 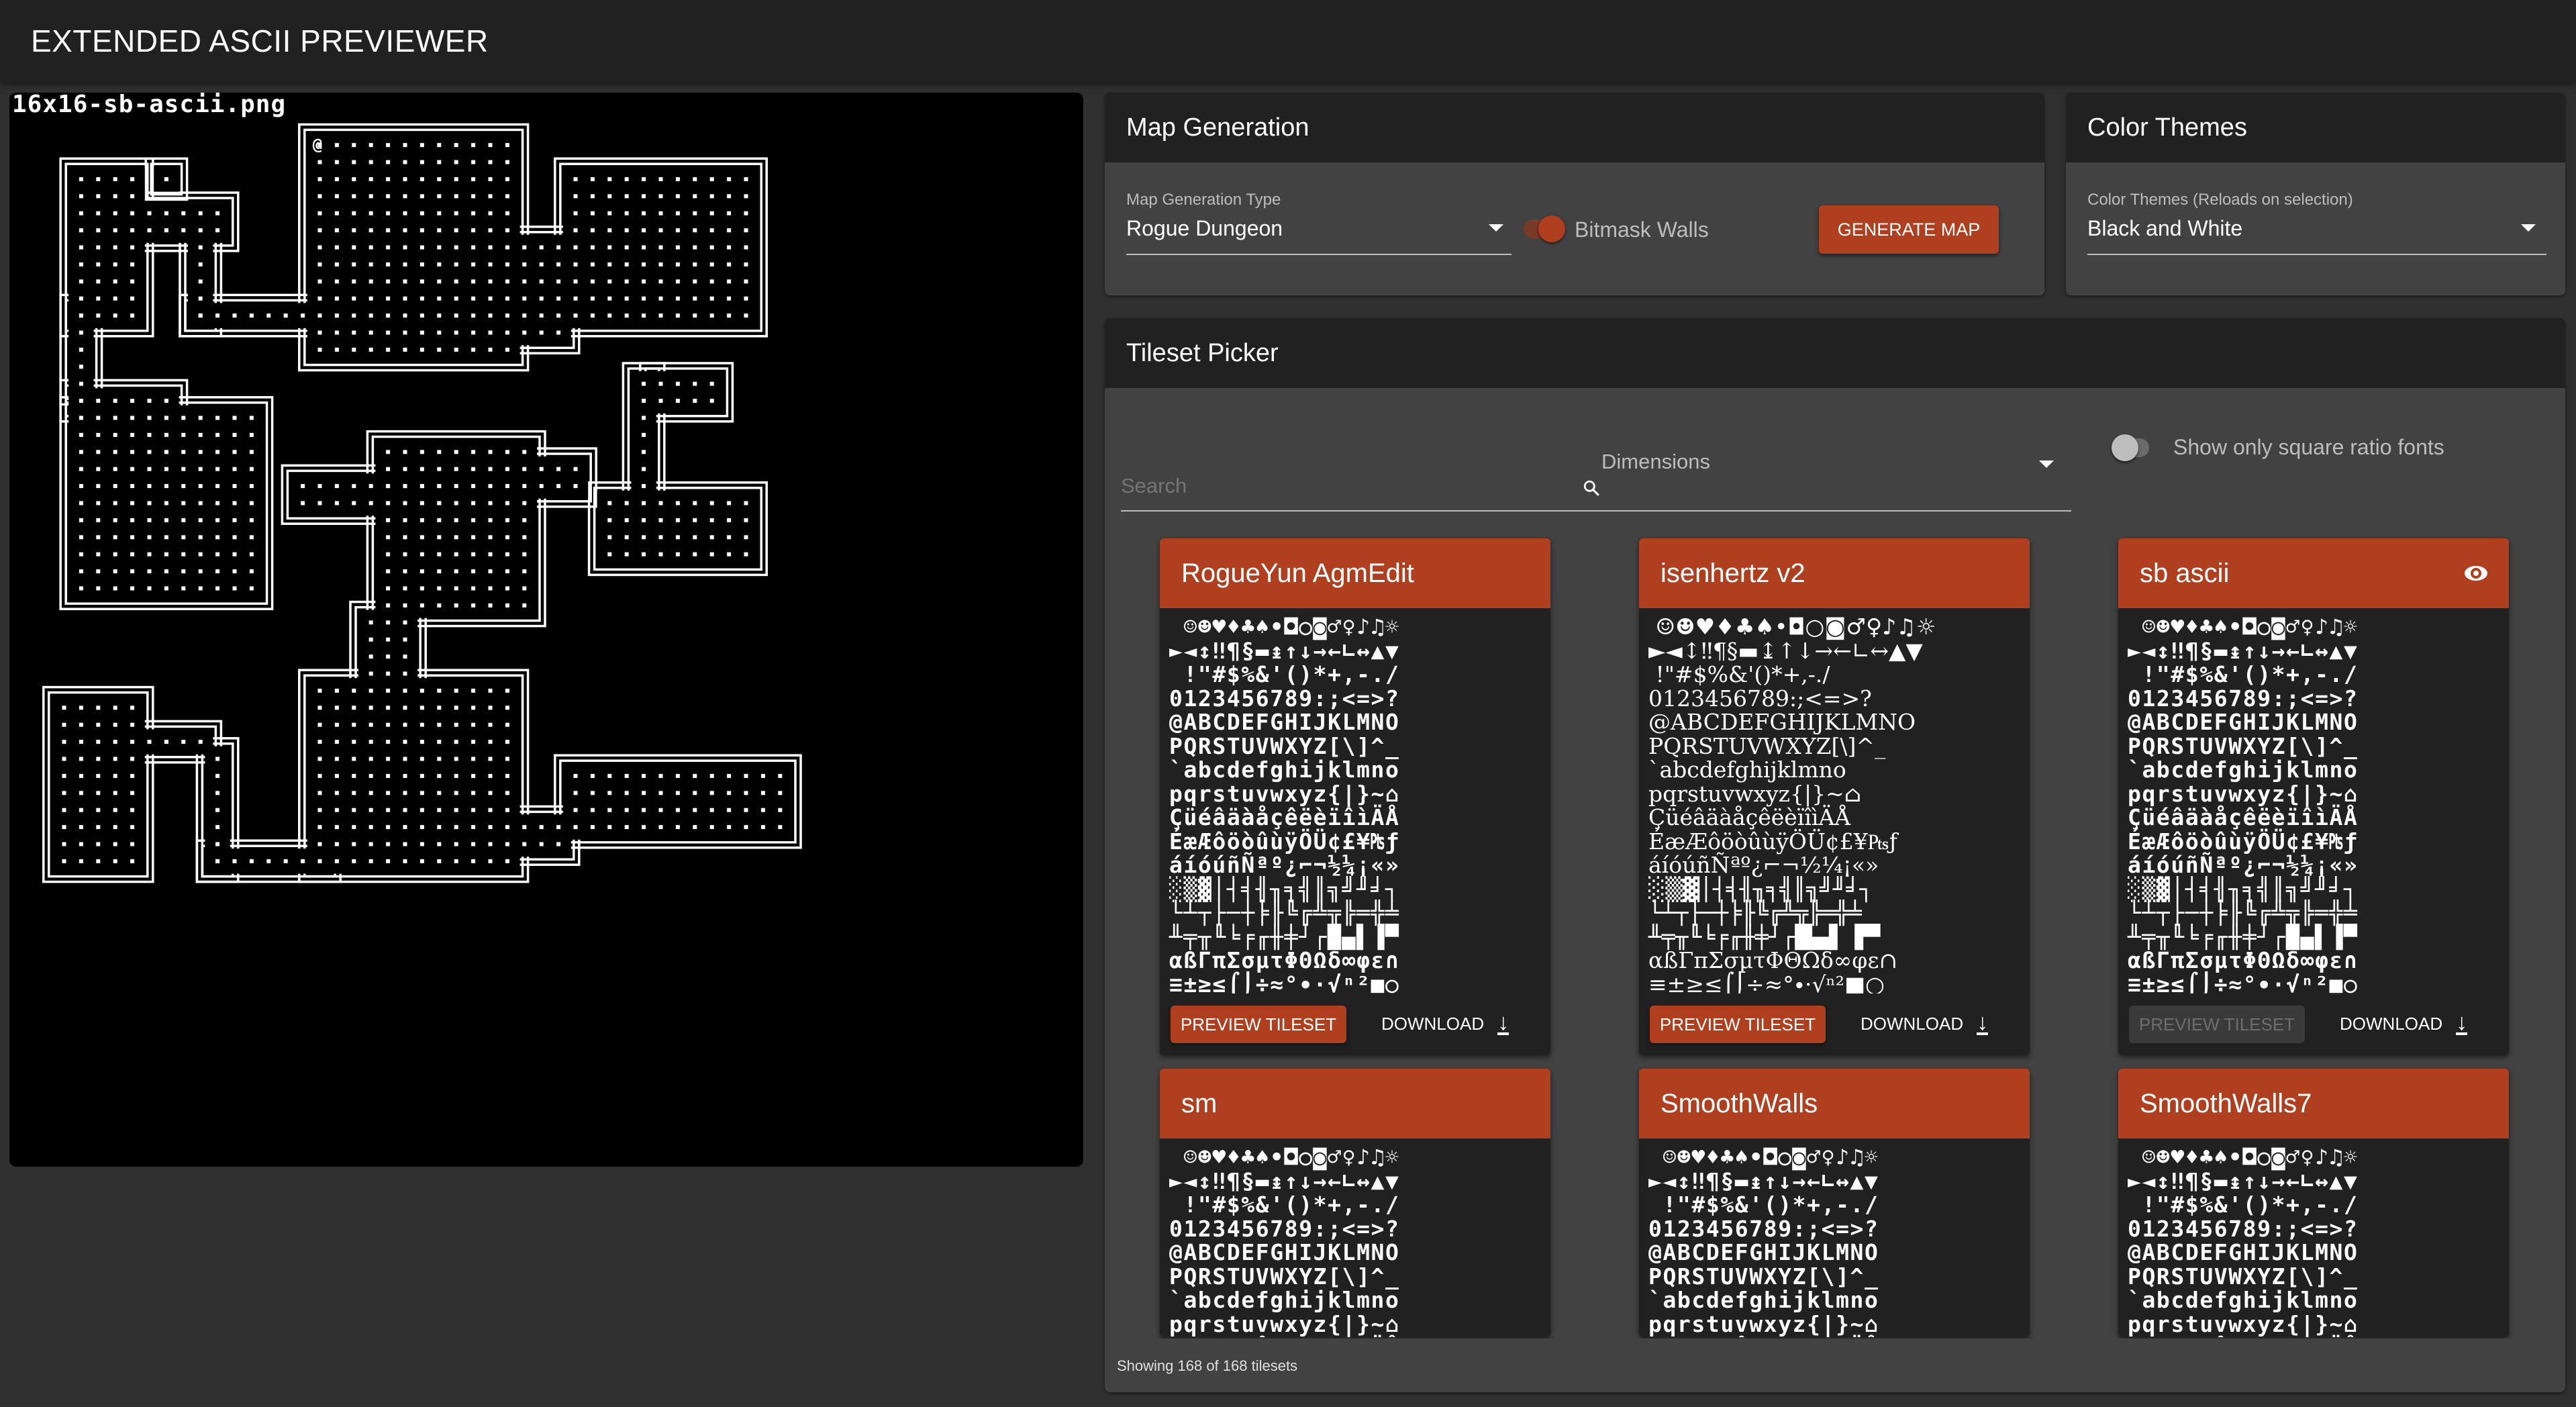 I want to click on tileset-card-header: SmoothWalls, so click(x=1834, y=1103).